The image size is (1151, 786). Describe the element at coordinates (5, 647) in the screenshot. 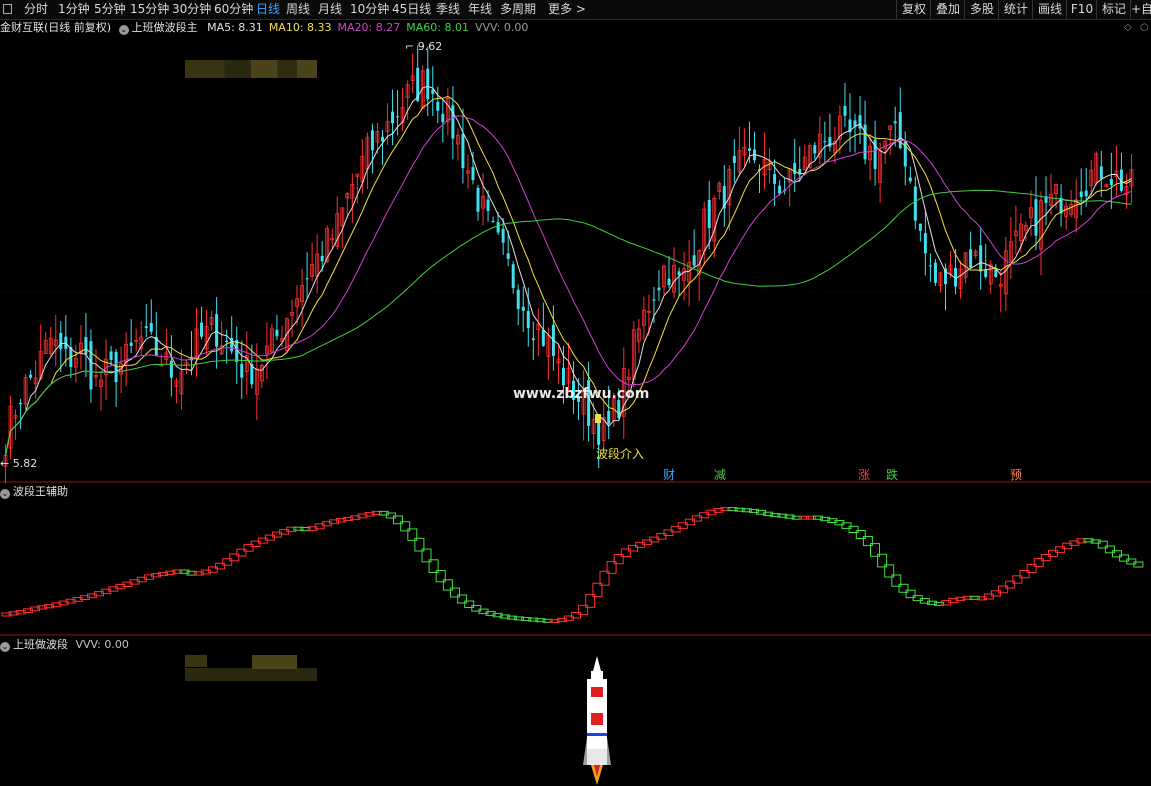

I see `sub2-indicator-toggle-icon: ⌄` at that location.